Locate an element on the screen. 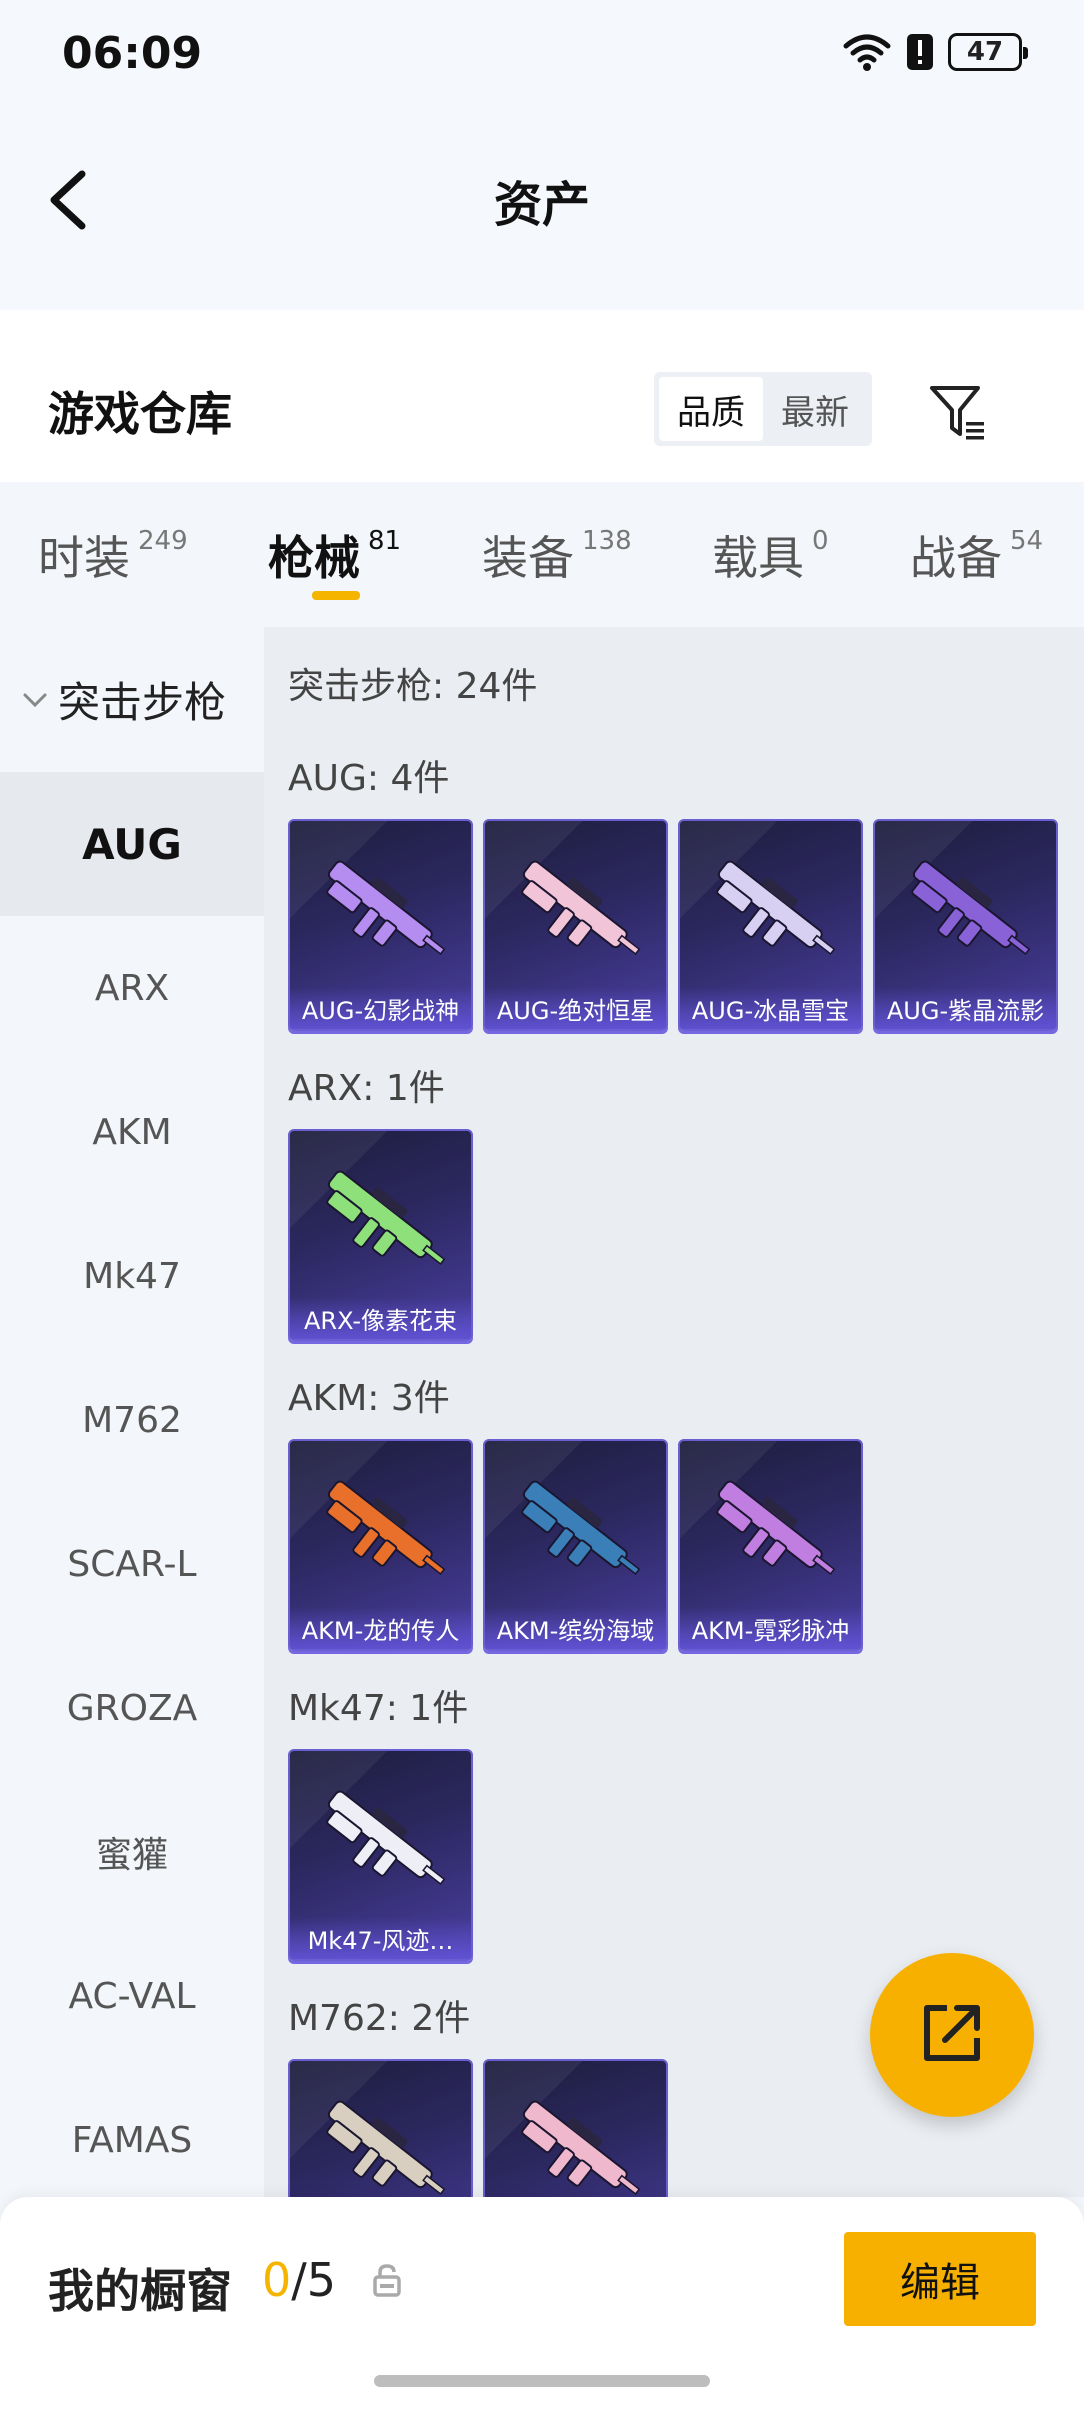 The image size is (1084, 2412). skin-card: ARX-像素花束 is located at coordinates (380, 1235).